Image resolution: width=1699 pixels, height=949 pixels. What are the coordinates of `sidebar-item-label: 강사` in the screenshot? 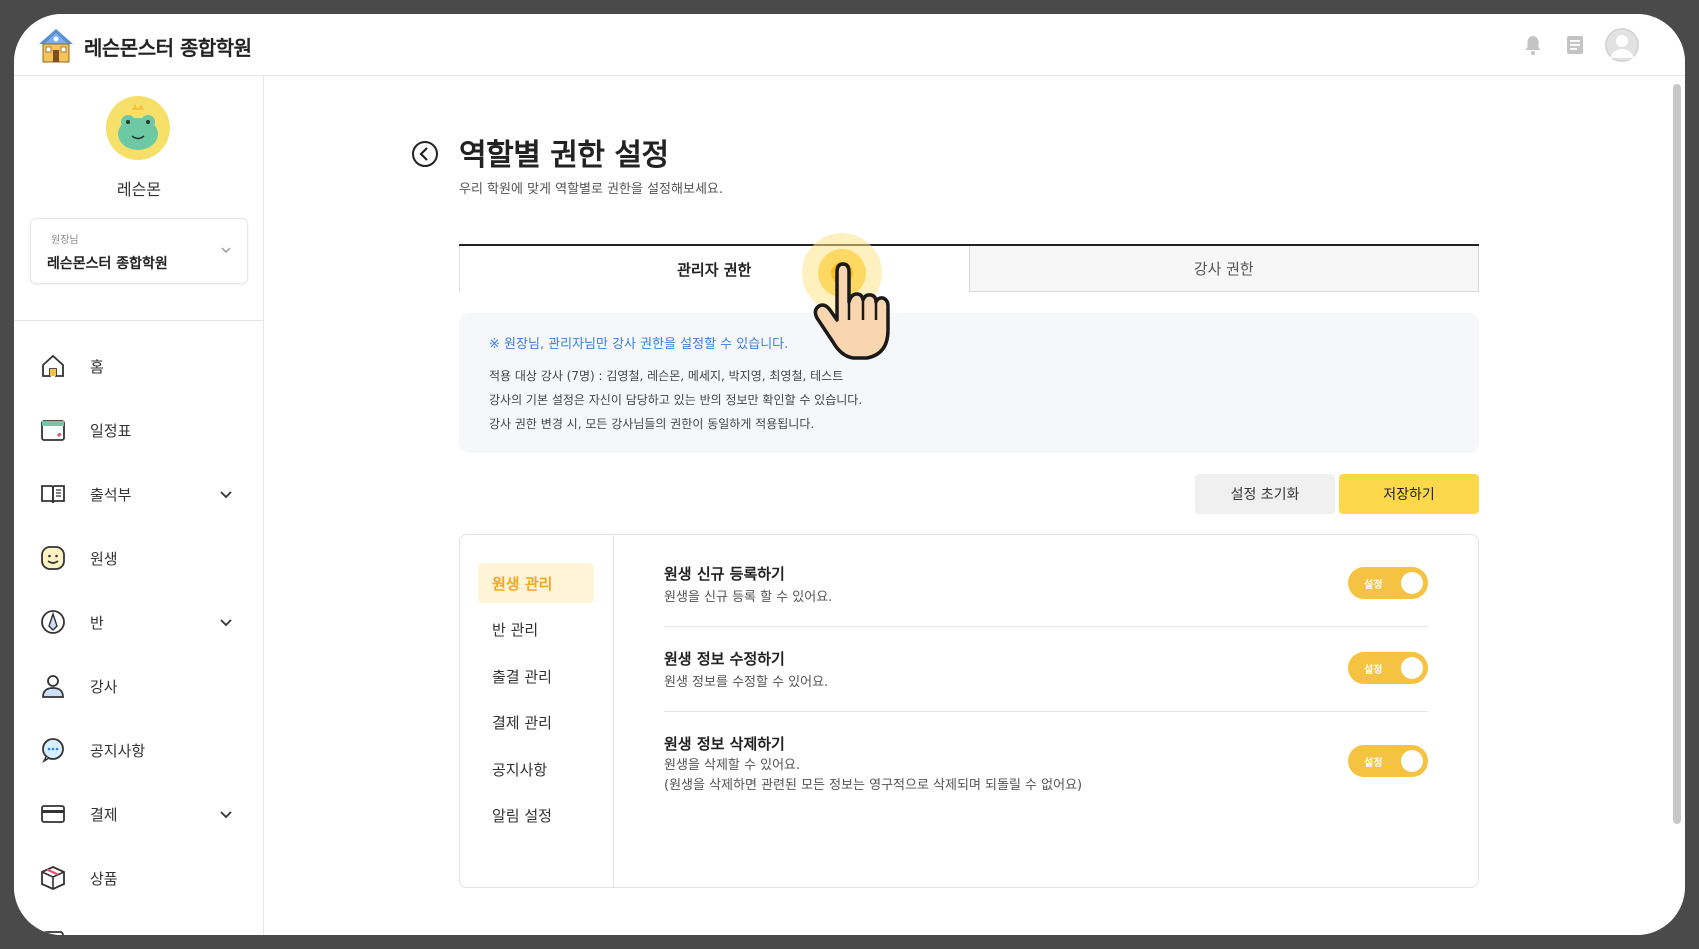 It's located at (104, 686).